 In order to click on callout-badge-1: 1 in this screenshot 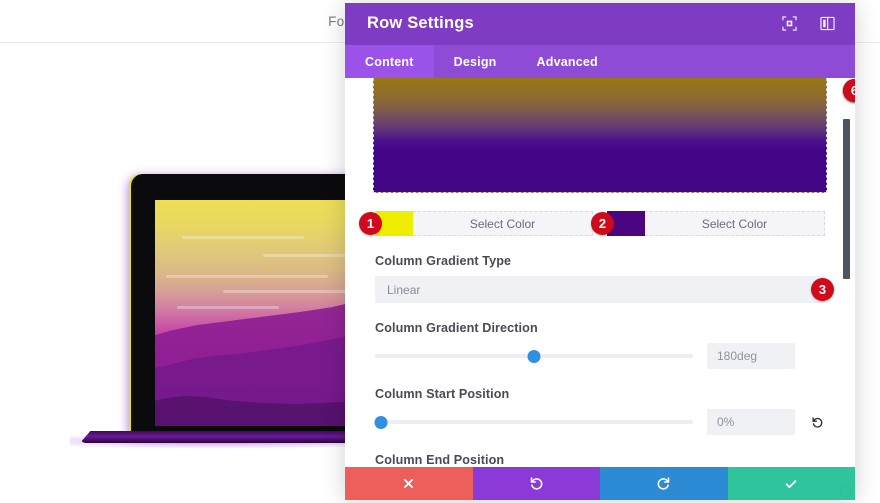, I will do `click(370, 223)`.